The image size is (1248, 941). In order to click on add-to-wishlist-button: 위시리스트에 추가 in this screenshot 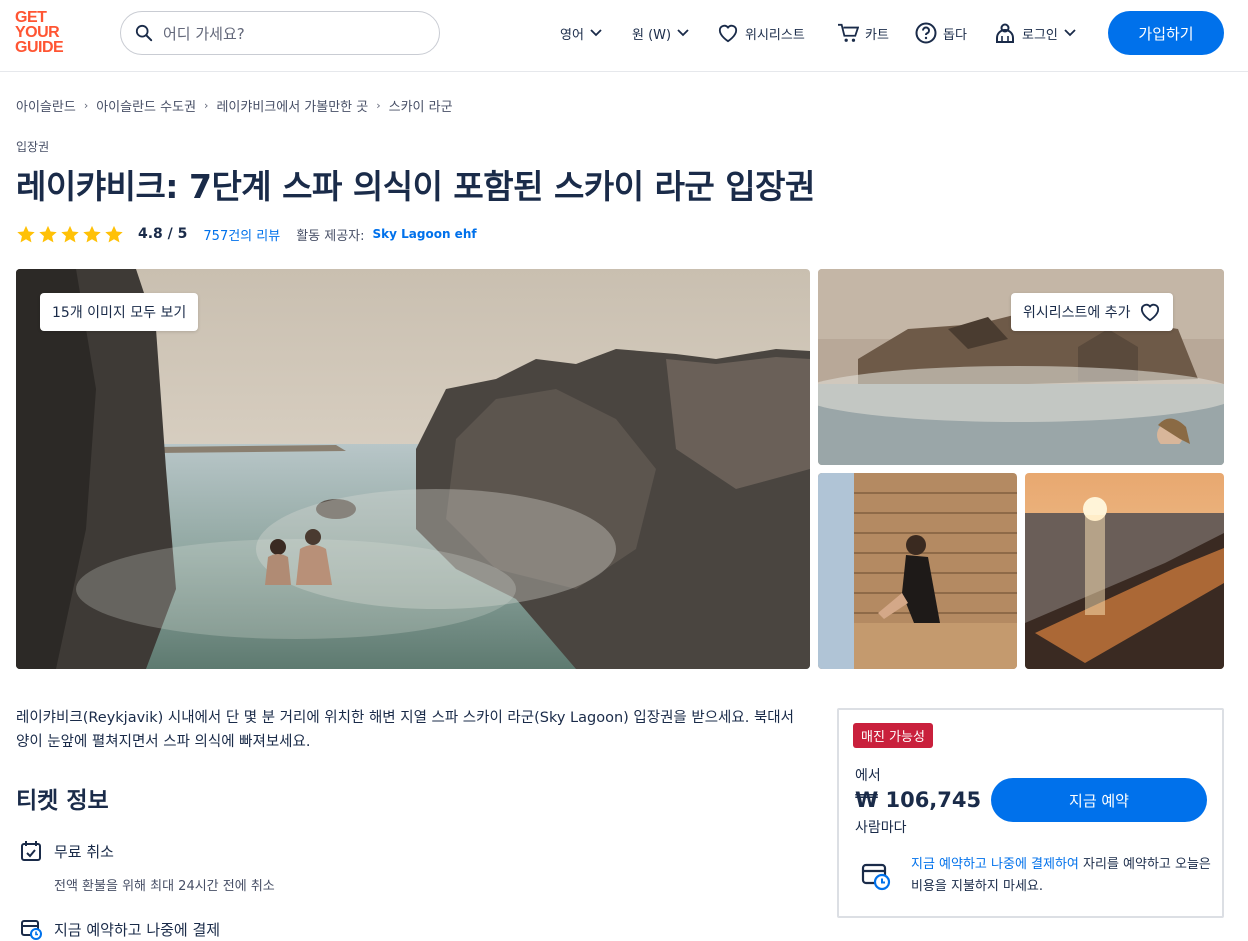, I will do `click(1092, 312)`.